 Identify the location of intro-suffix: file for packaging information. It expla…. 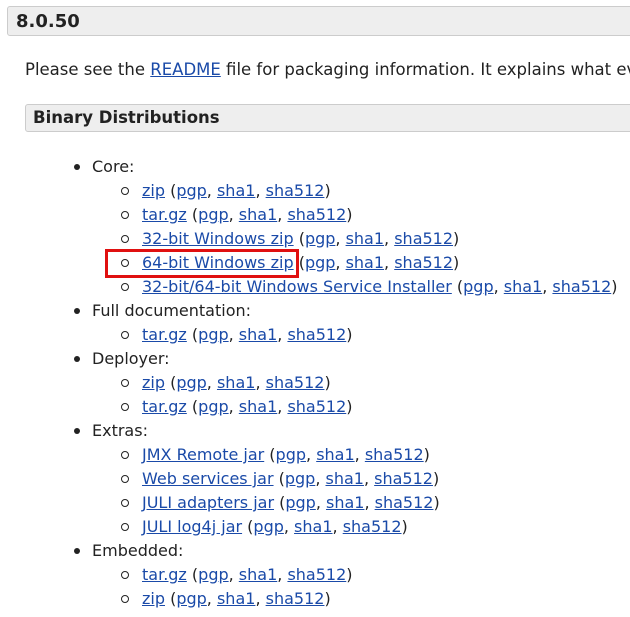
(425, 69).